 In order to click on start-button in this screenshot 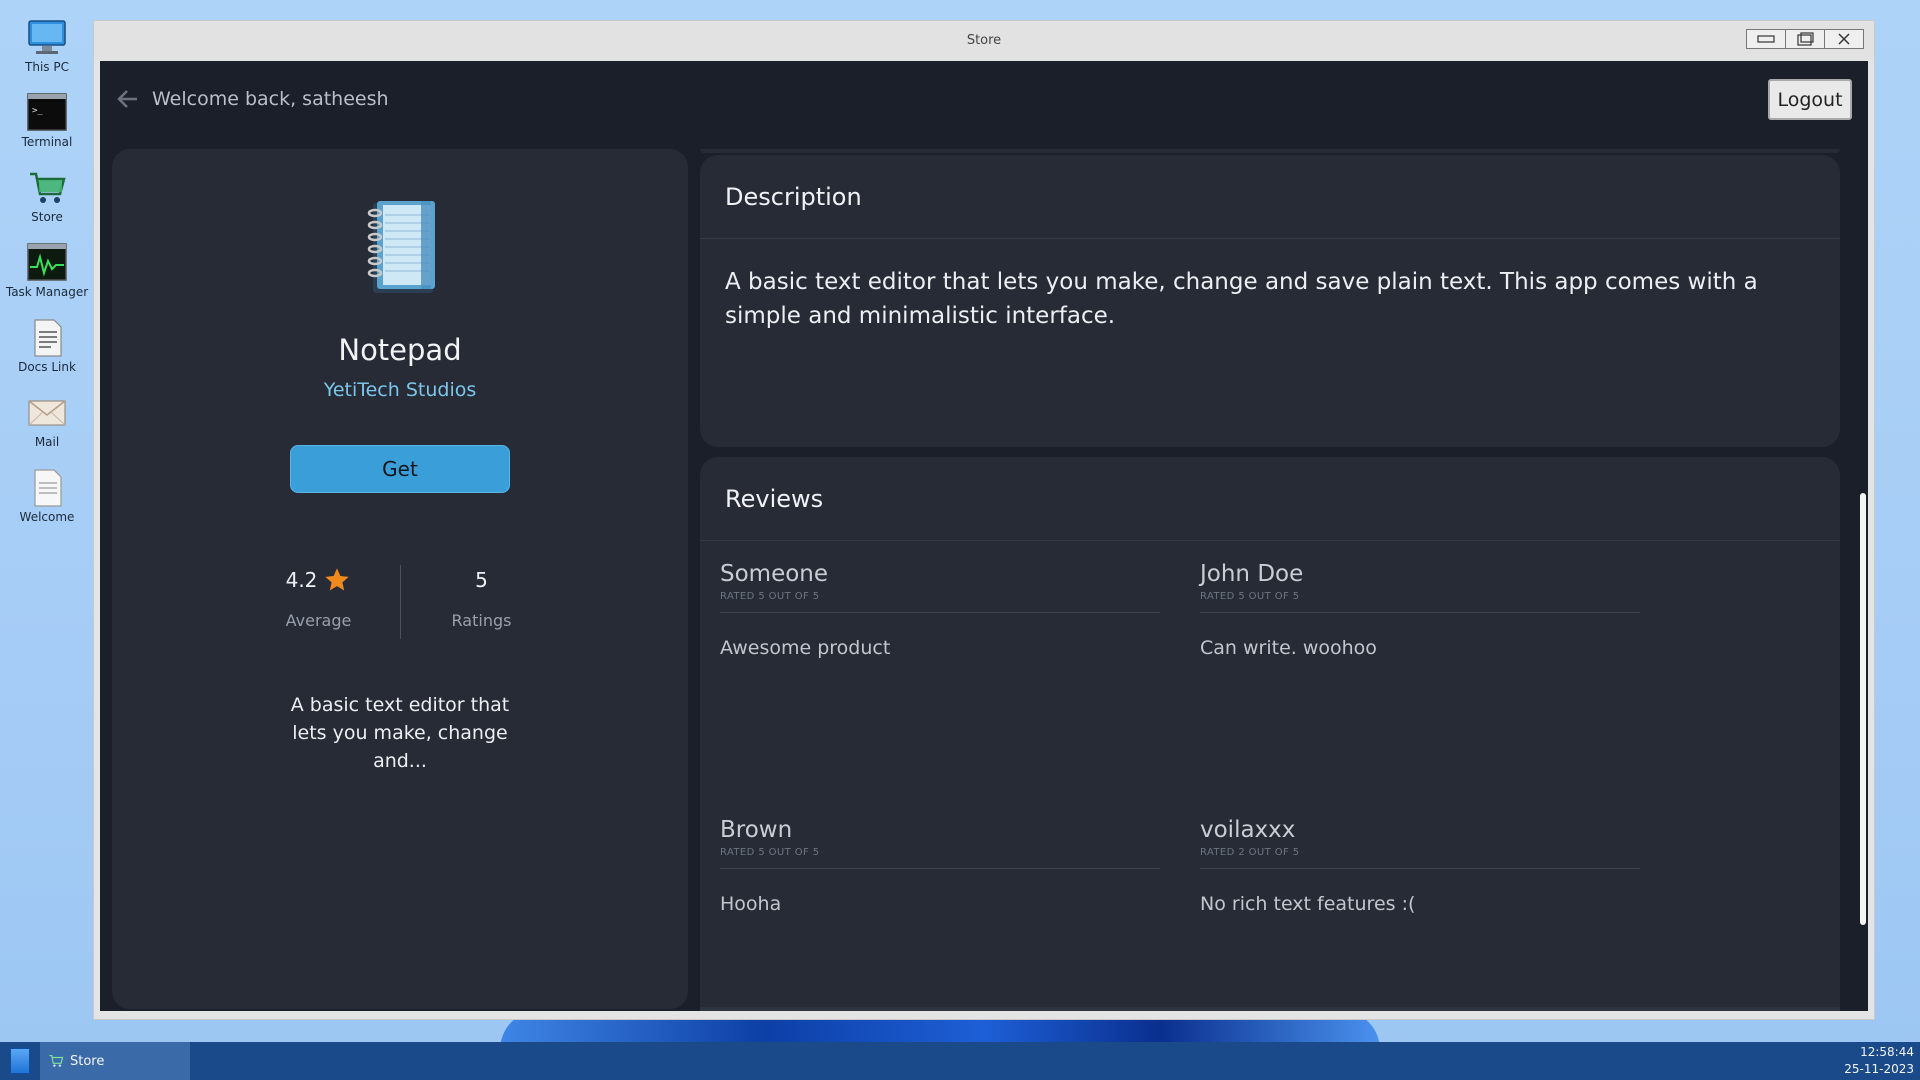, I will do `click(20, 1061)`.